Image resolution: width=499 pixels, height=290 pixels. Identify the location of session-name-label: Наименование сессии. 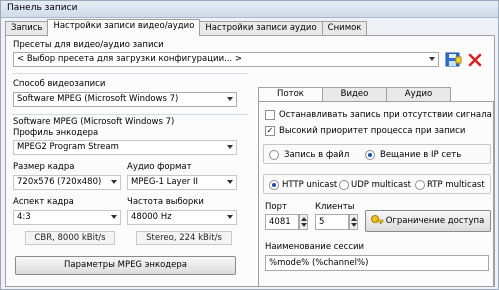
(315, 247).